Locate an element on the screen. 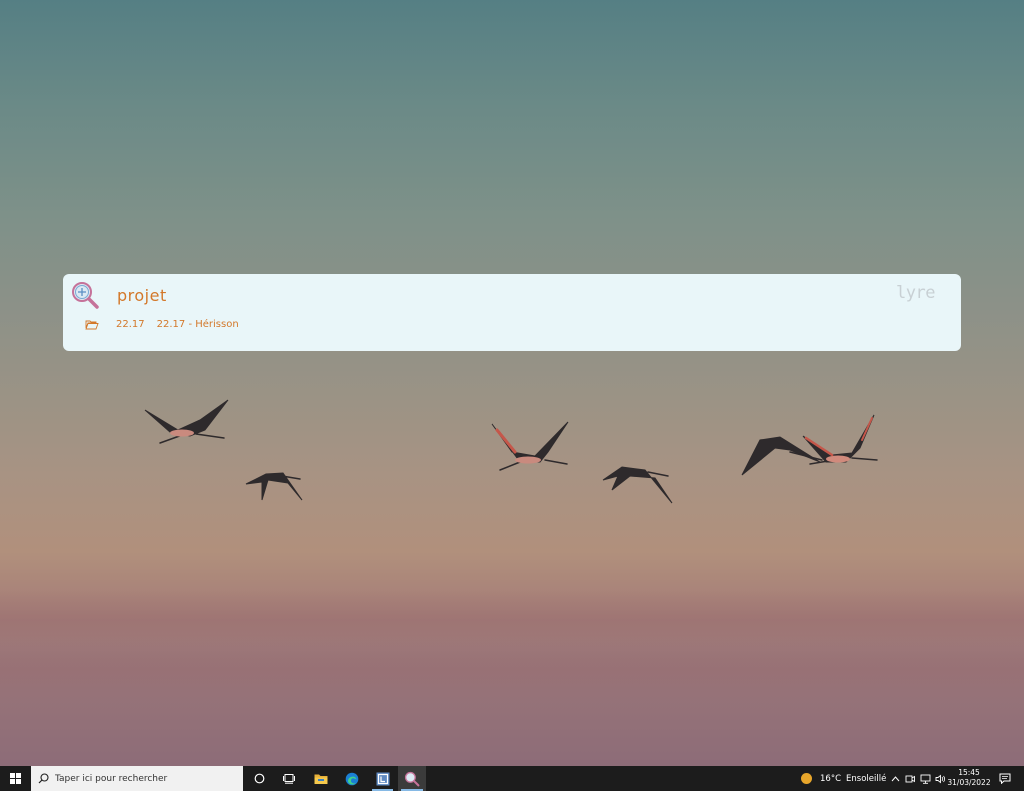 The image size is (1024, 791). weather-temperature: 16°C is located at coordinates (831, 778).